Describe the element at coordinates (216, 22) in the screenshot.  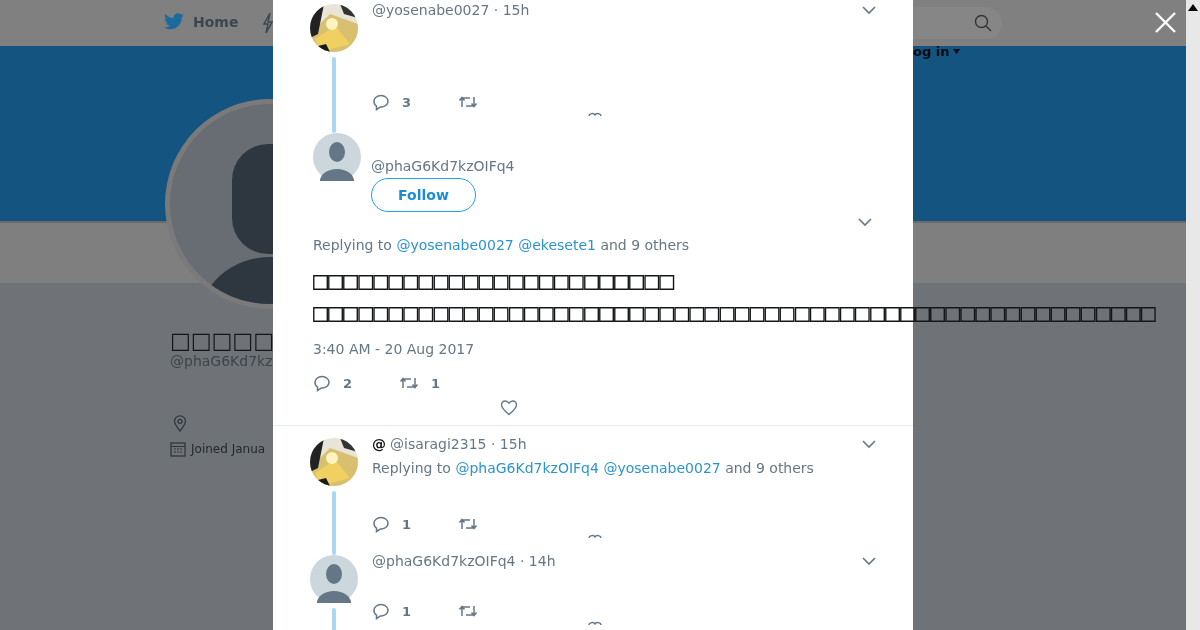
I see `home-label: Home` at that location.